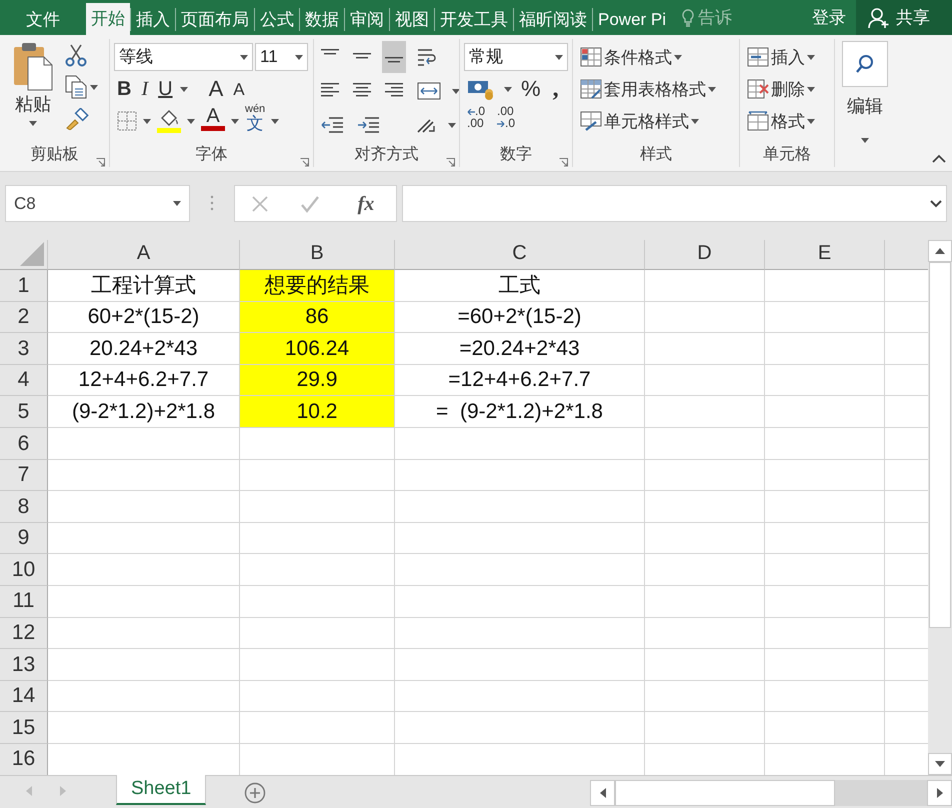  What do you see at coordinates (213, 121) in the screenshot?
I see `font-color-button: A` at bounding box center [213, 121].